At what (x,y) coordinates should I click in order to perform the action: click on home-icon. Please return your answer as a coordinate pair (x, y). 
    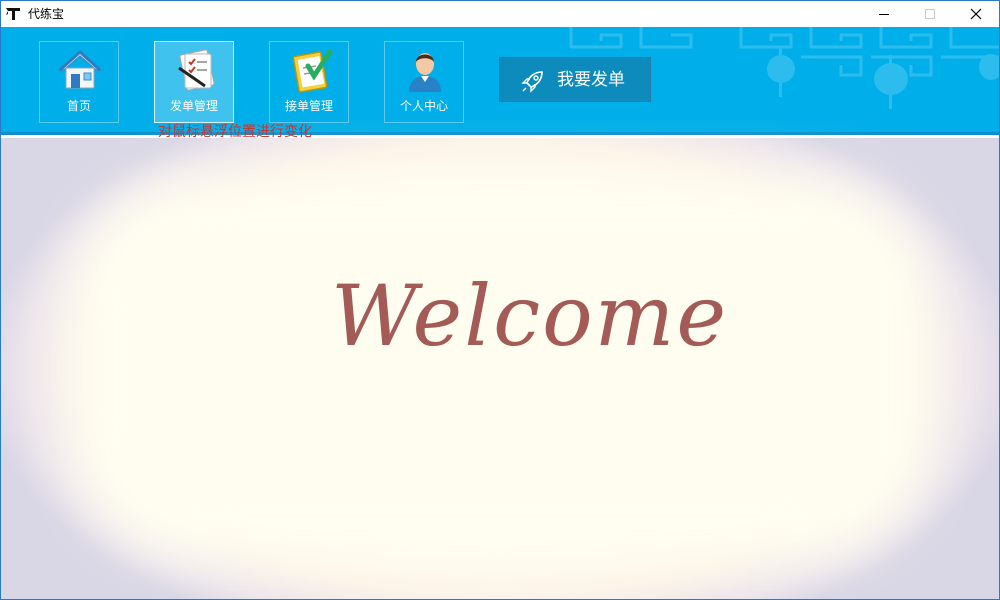
    Looking at the image, I should click on (80, 69).